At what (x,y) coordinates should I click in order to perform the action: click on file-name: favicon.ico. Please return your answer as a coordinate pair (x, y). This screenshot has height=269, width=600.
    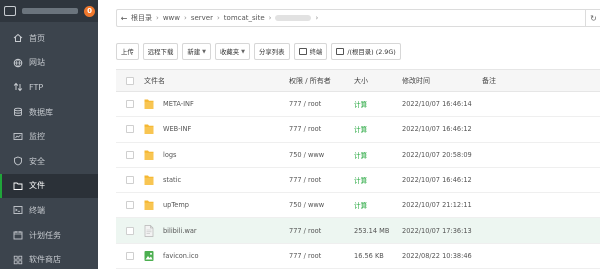
    Looking at the image, I should click on (181, 256).